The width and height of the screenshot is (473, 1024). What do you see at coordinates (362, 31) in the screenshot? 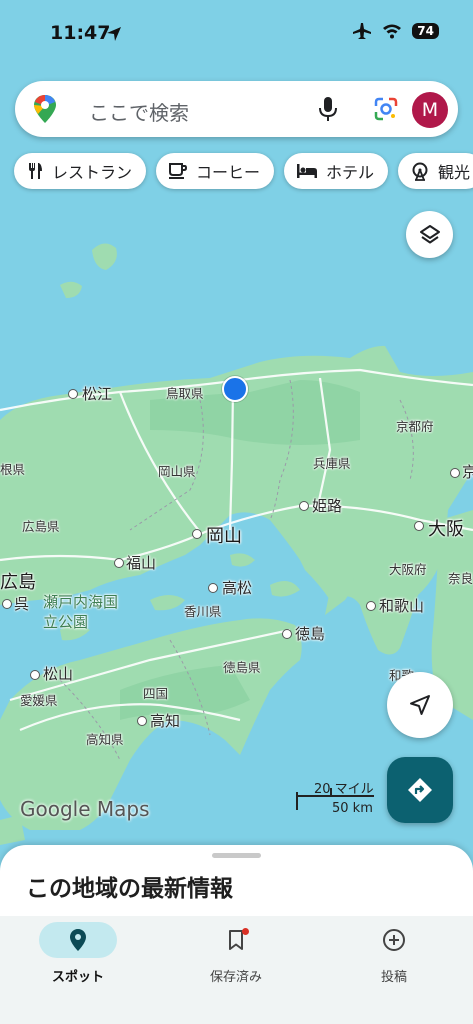
I see `airplane-mode-icon` at bounding box center [362, 31].